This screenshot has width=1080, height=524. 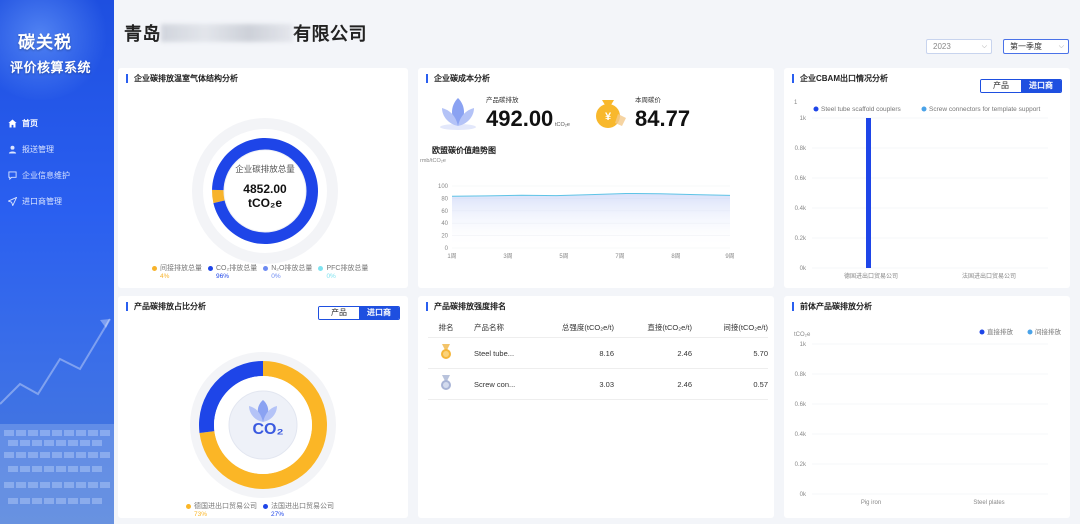 I want to click on trend-title: 欧盟碳价值趋势图, so click(x=464, y=150).